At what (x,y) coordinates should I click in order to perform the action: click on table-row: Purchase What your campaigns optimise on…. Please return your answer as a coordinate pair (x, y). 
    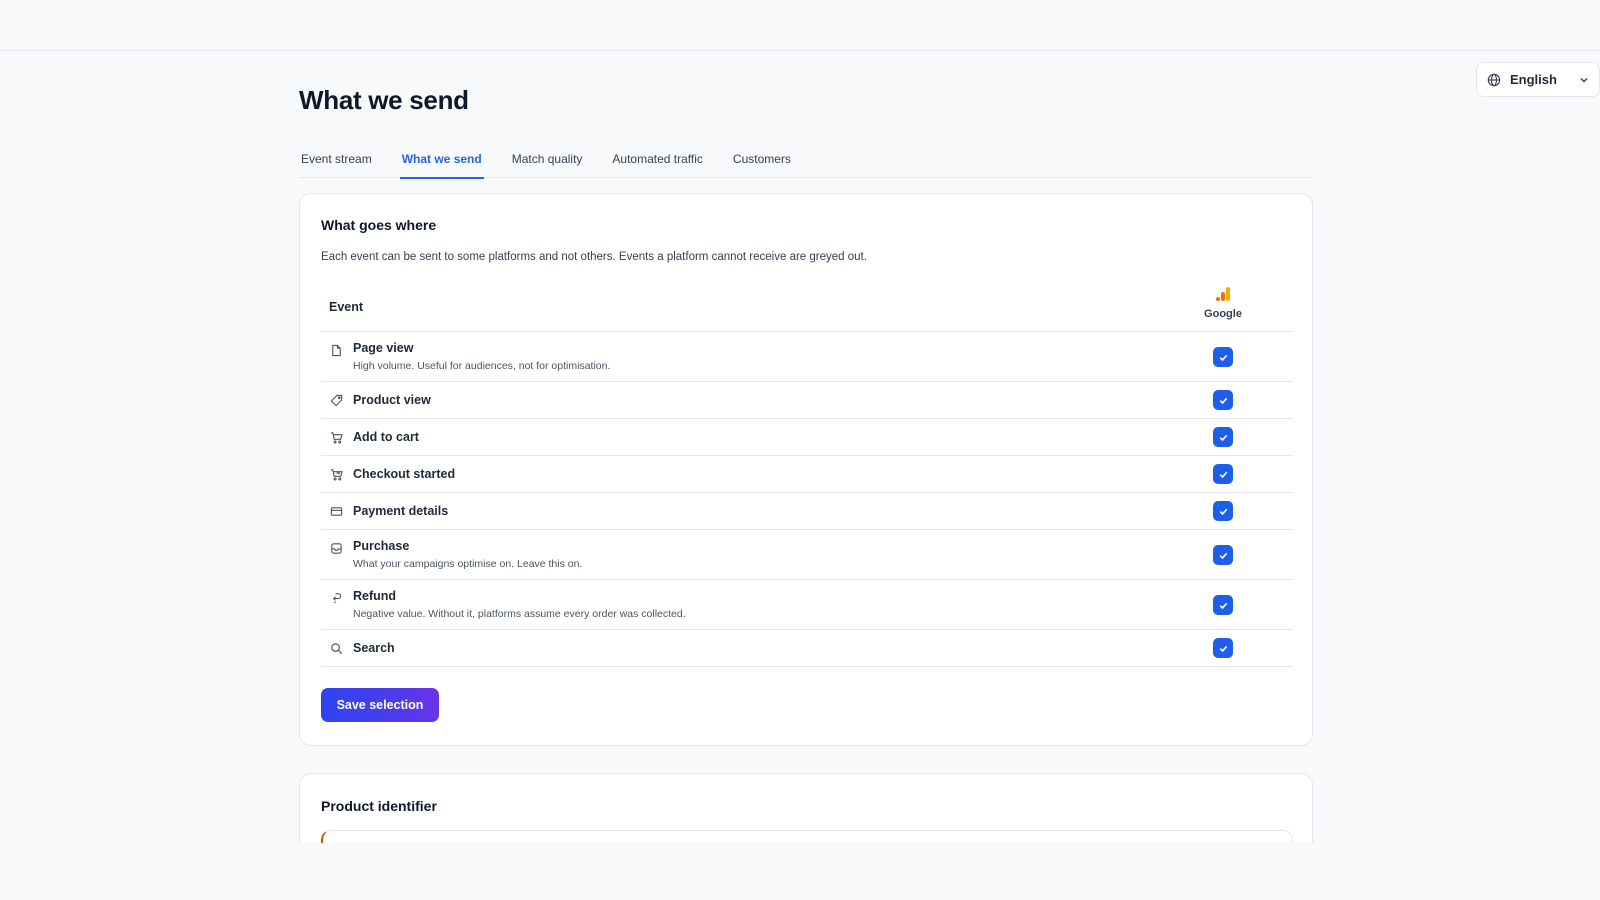
    Looking at the image, I should click on (807, 555).